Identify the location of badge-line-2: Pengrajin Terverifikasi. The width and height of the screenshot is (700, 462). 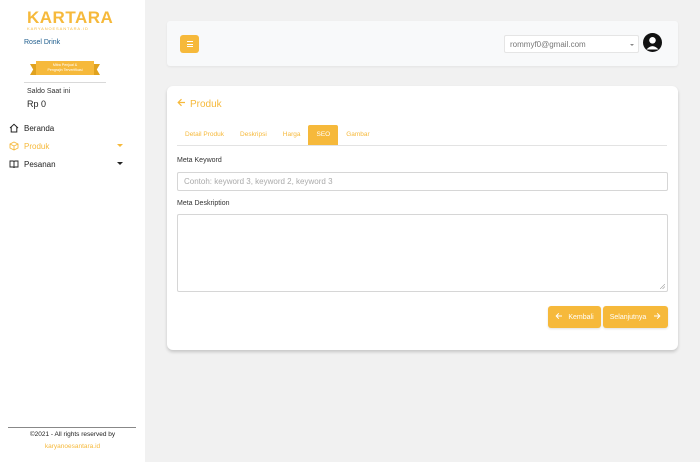
(65, 70).